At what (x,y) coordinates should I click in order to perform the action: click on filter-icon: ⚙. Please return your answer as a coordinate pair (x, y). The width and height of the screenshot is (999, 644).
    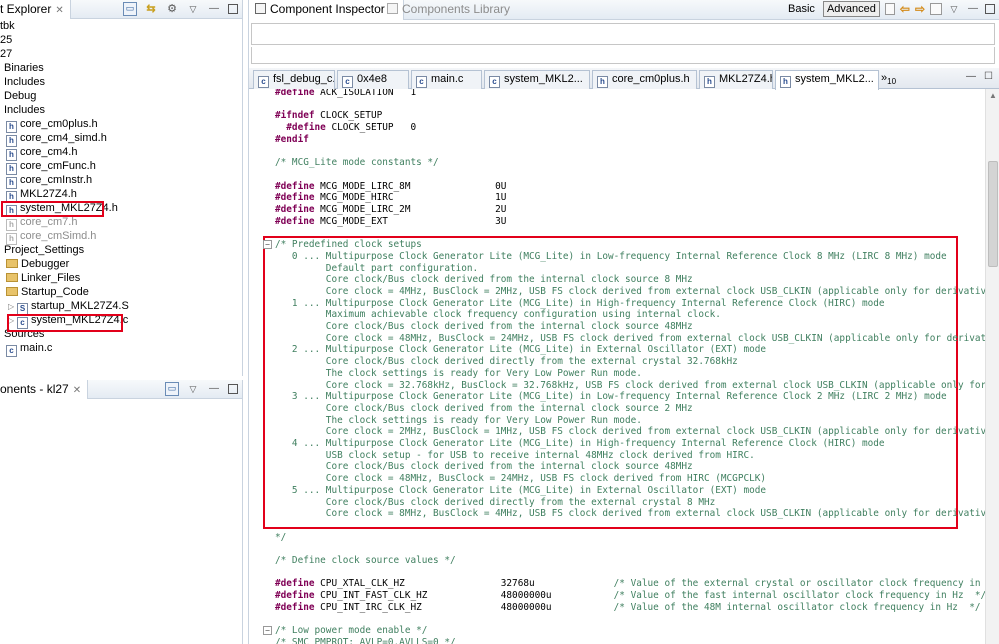
    Looking at the image, I should click on (172, 9).